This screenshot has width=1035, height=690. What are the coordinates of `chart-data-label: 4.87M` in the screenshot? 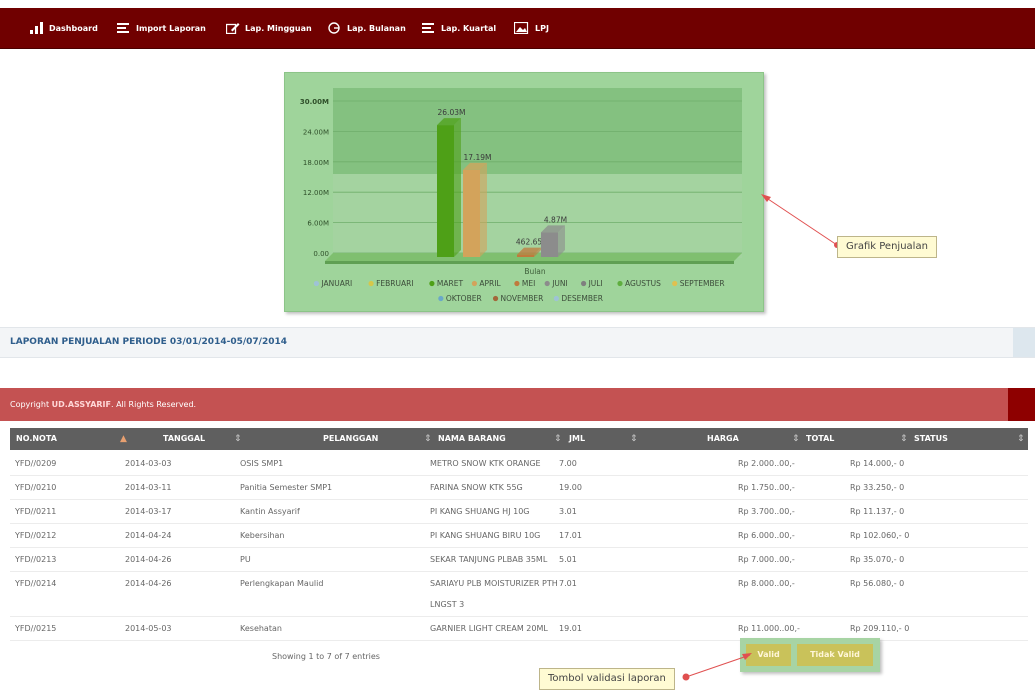 It's located at (555, 219).